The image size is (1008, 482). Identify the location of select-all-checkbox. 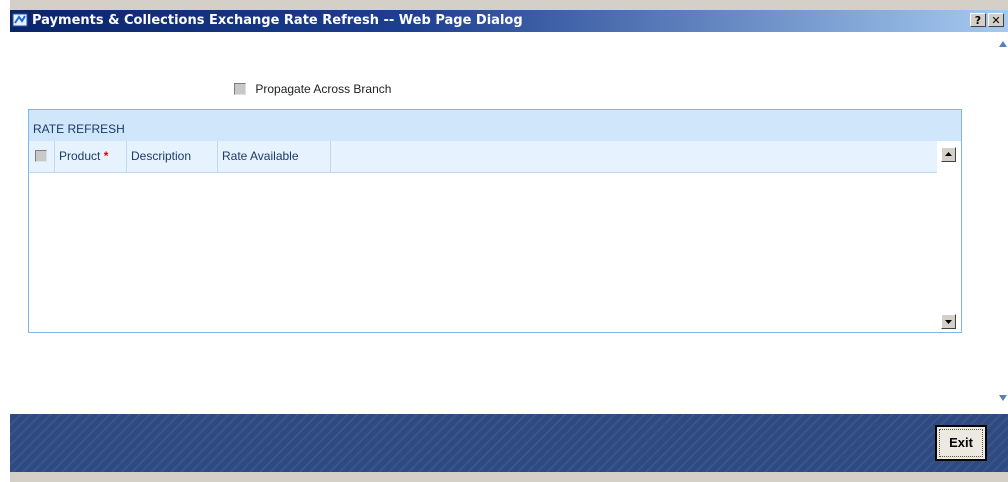
(41, 156).